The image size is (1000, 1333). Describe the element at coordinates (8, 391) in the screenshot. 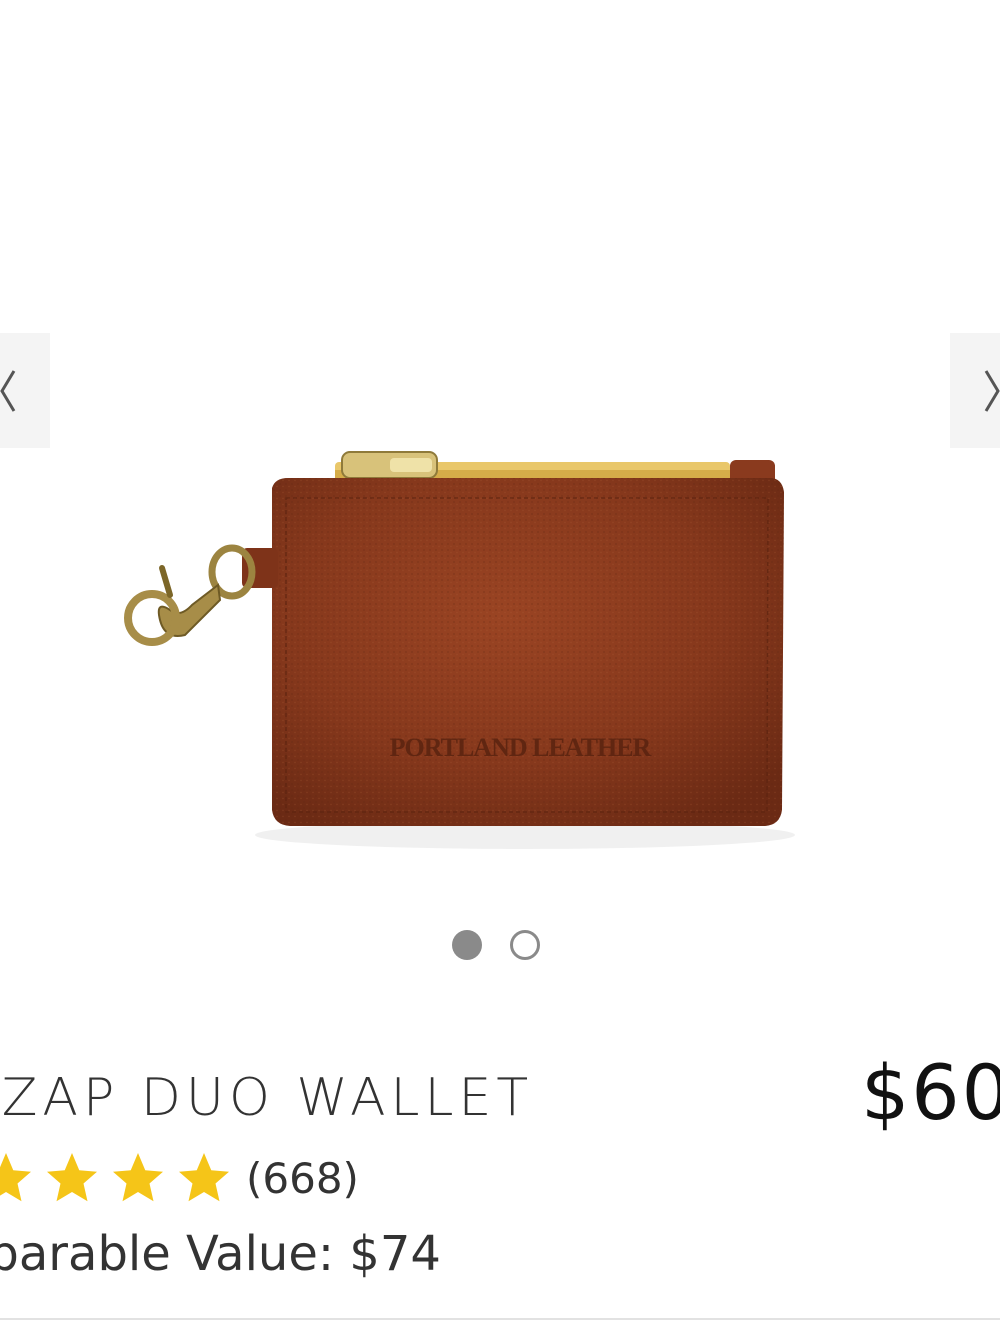

I see `chevron-left-icon` at that location.